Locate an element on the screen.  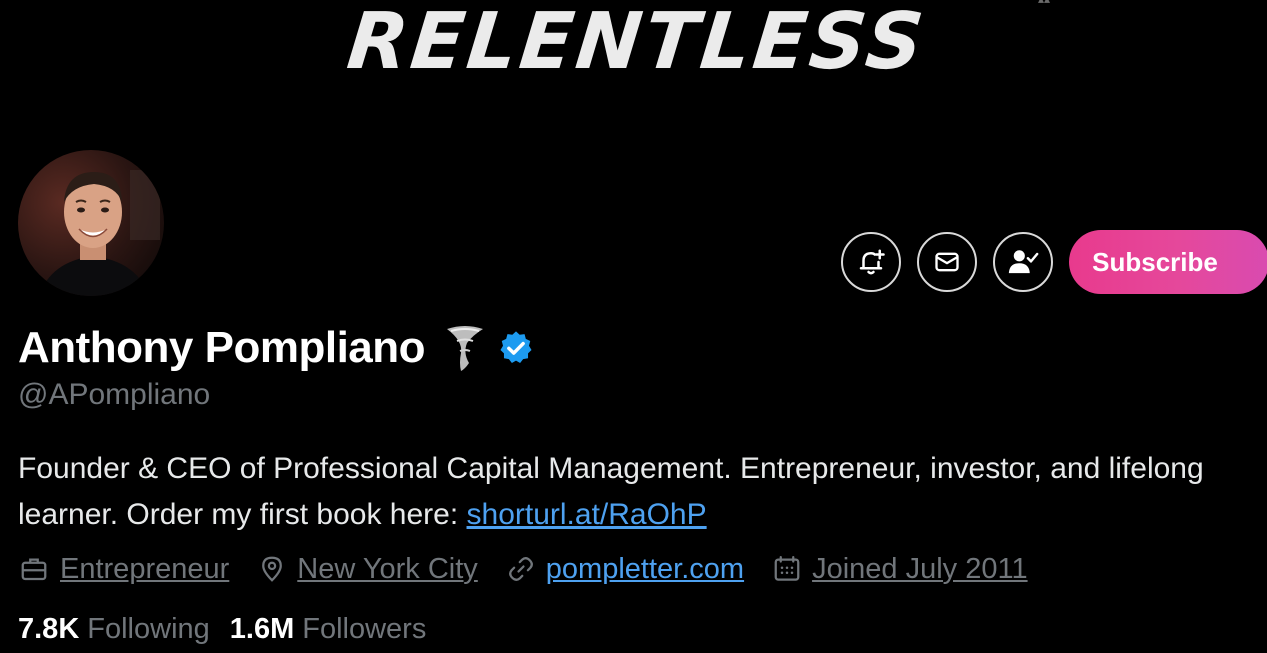
profile-handle: @APompliano is located at coordinates (114, 394).